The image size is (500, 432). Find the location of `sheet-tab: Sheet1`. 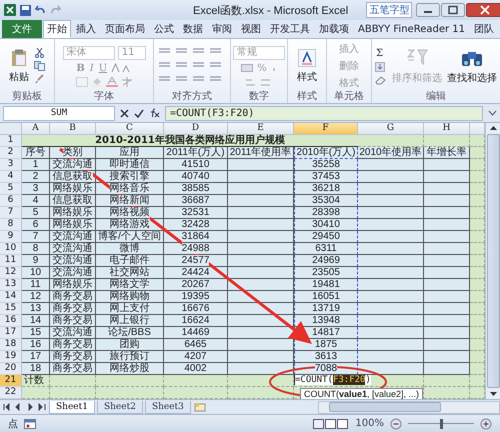

sheet-tab: Sheet1 is located at coordinates (72, 407).